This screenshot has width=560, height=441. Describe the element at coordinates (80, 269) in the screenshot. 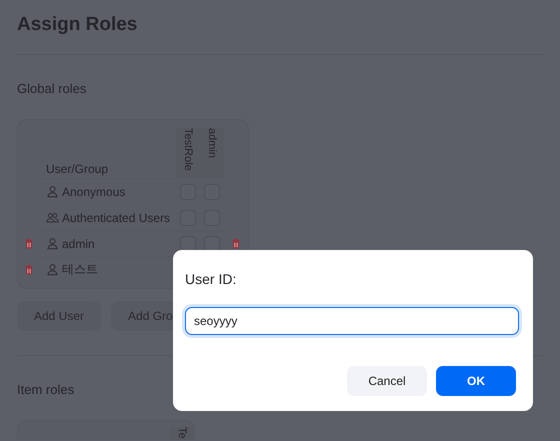

I see `user-name: 테스트` at that location.